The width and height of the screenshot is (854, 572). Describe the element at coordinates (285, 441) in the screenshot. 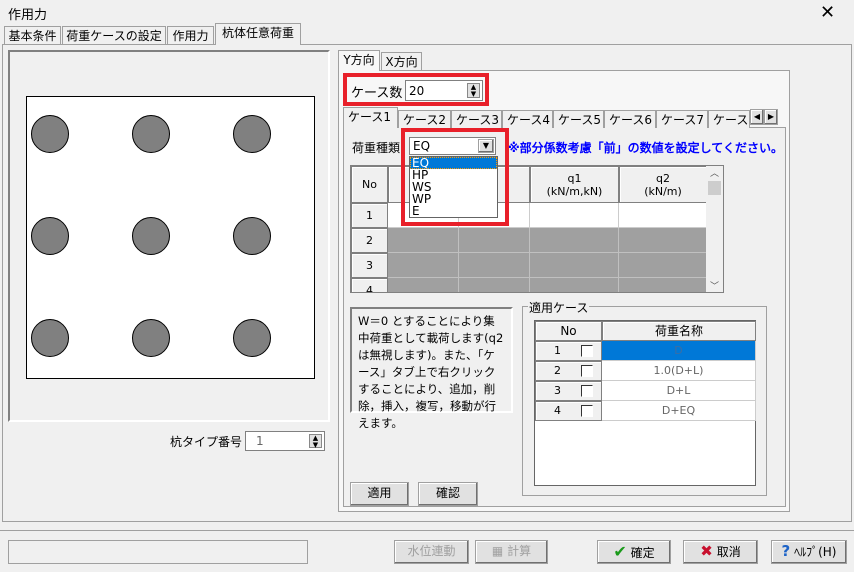

I see `pile-type-spinner: 1 ▲ ▼` at that location.